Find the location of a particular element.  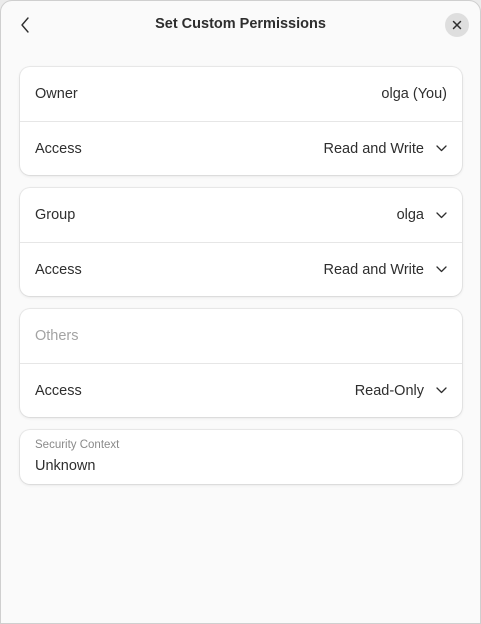

owner-row: Owner olga (You) is located at coordinates (241, 94).